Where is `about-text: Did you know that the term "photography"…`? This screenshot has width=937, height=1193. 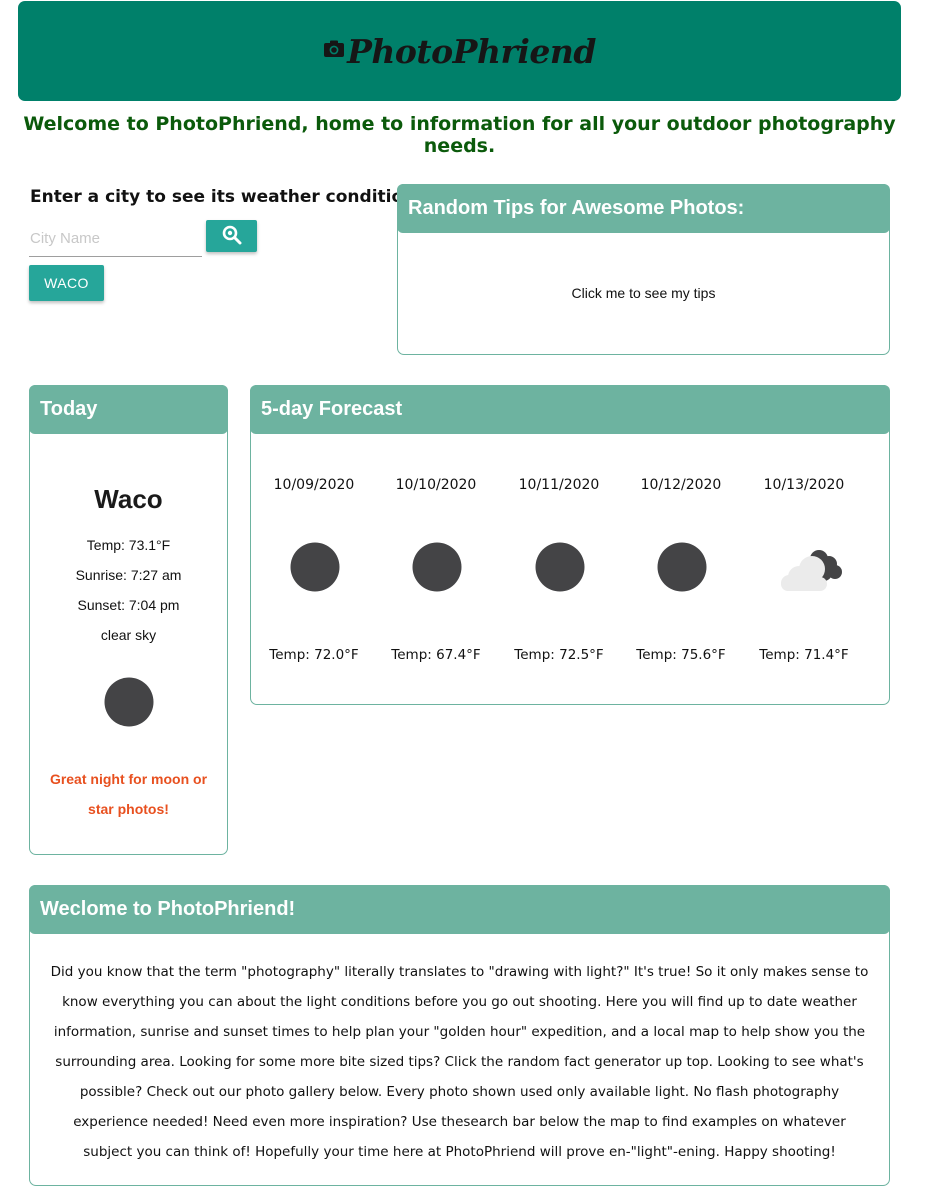 about-text: Did you know that the term "photography"… is located at coordinates (459, 1062).